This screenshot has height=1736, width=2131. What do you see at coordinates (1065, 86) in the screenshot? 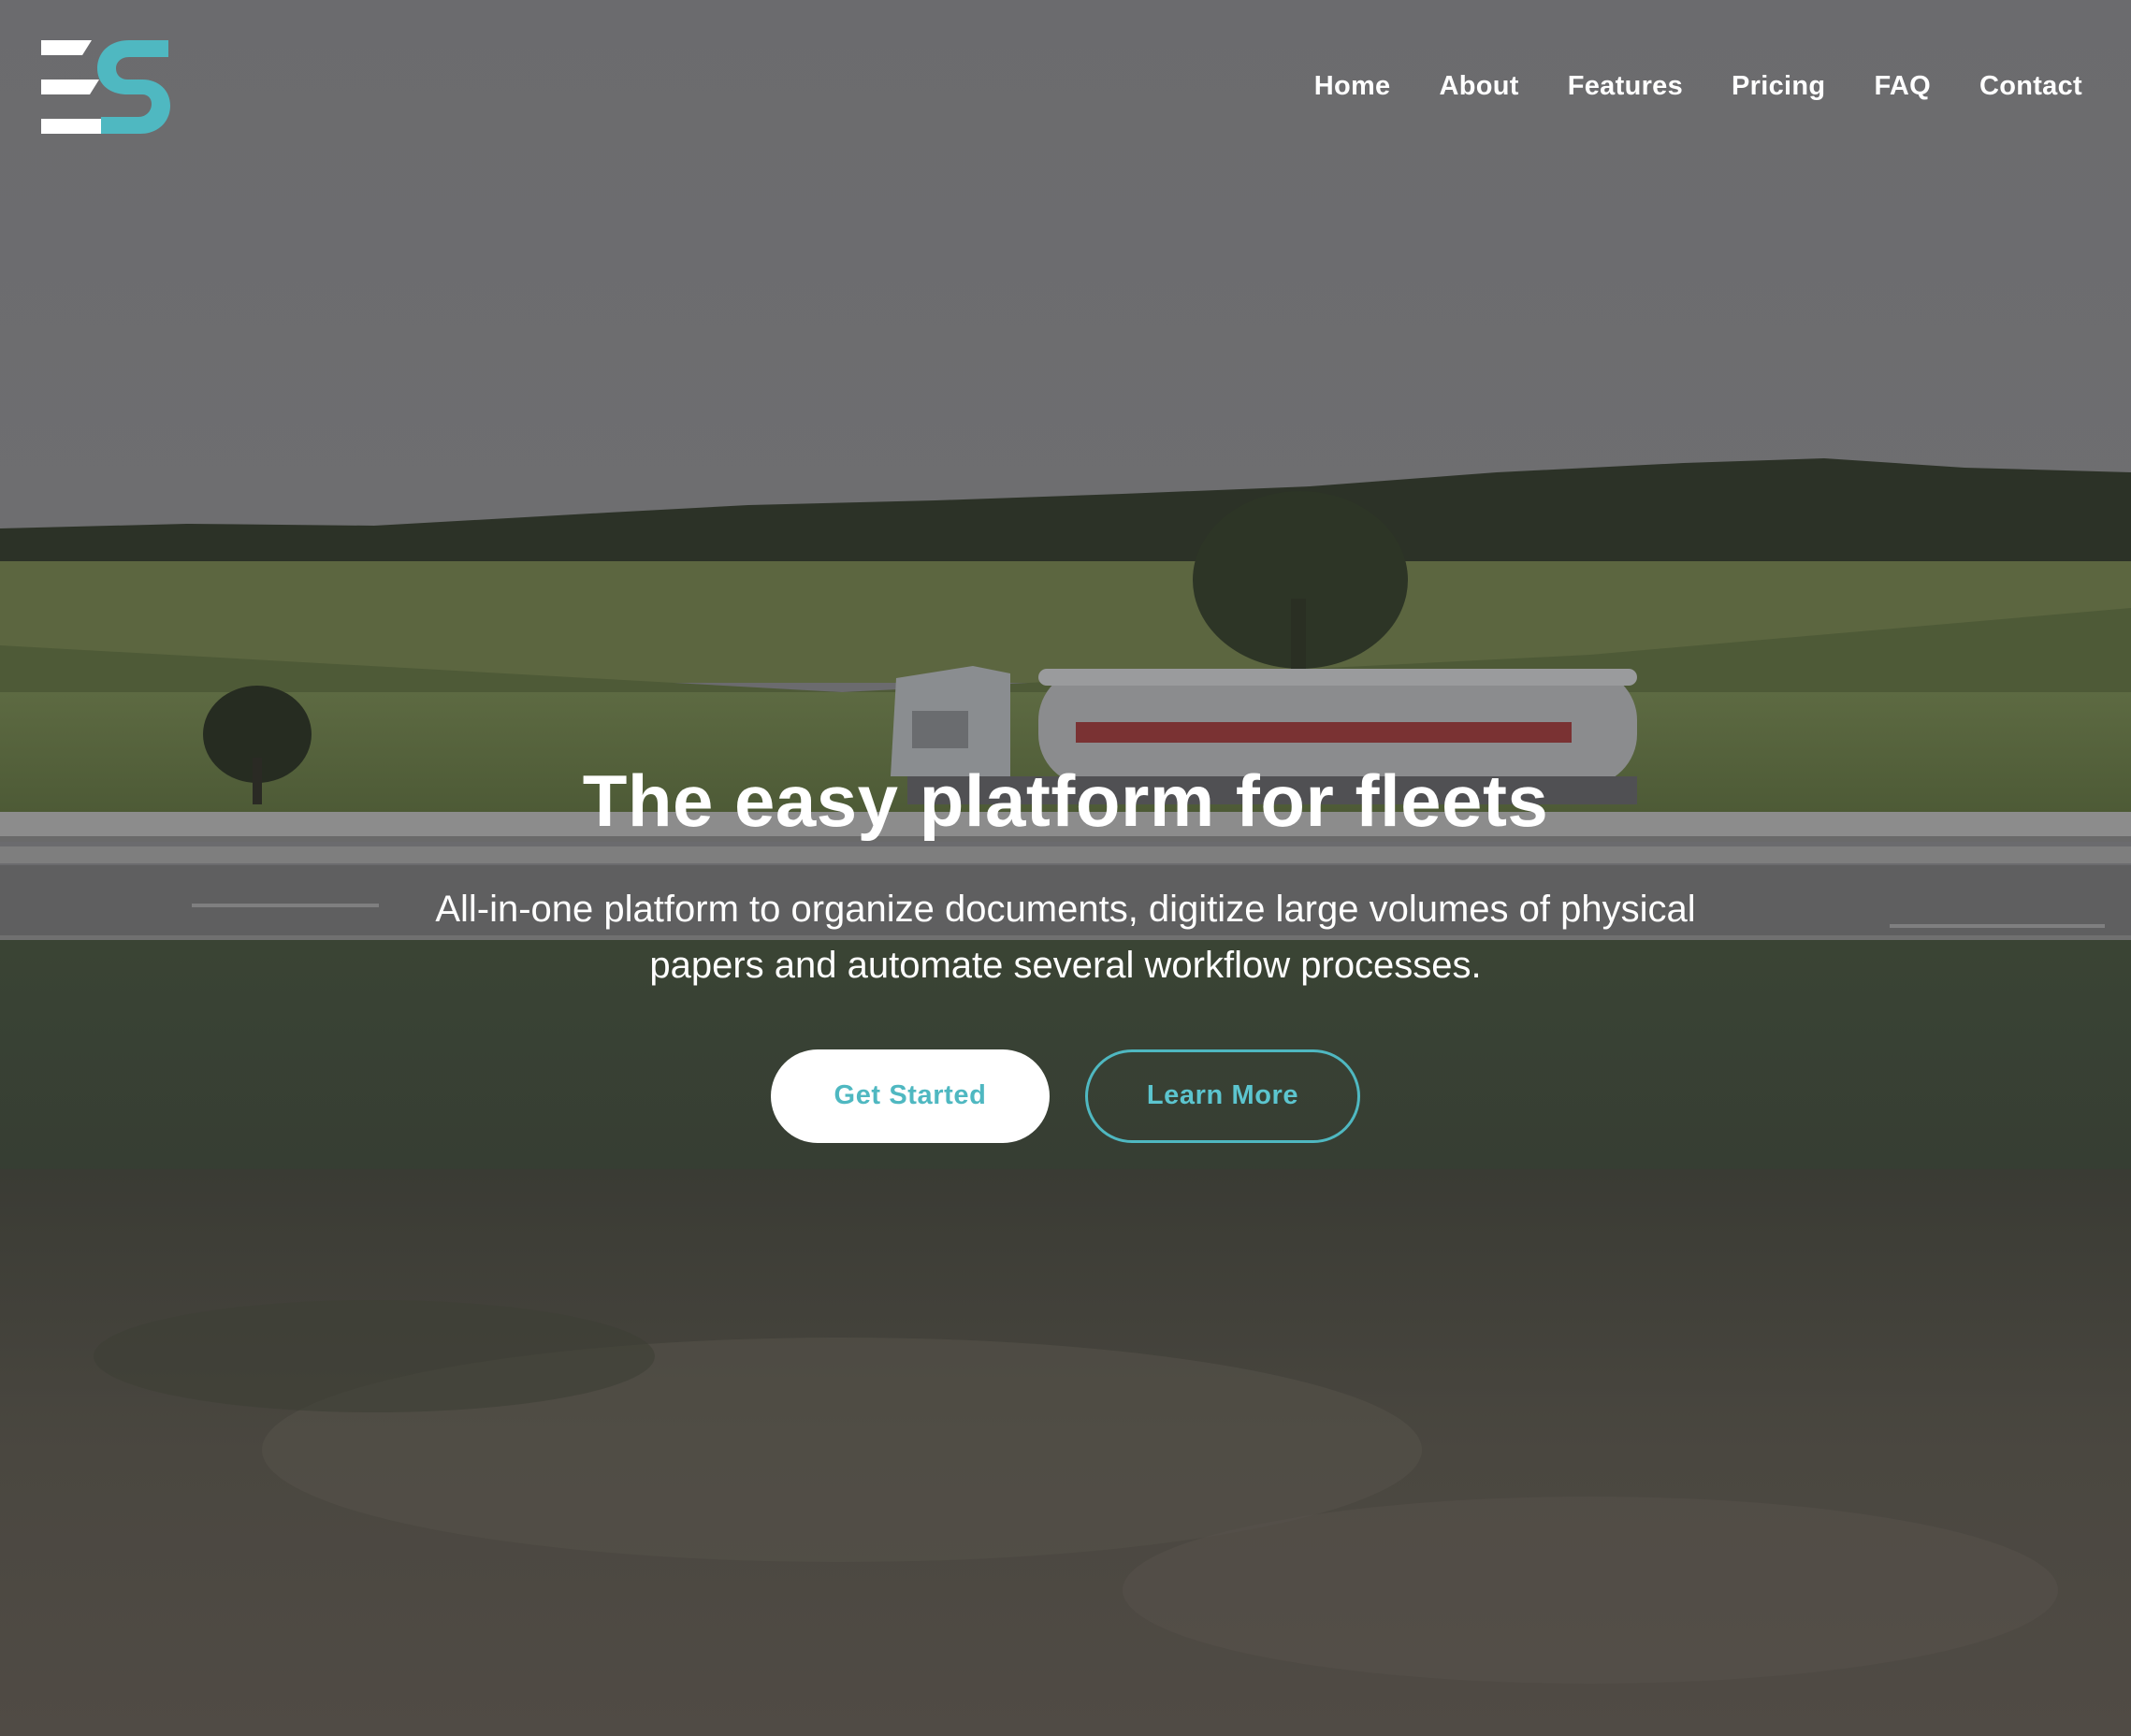
I see `site-header: Home About Features Pricing FAQ Contact` at bounding box center [1065, 86].